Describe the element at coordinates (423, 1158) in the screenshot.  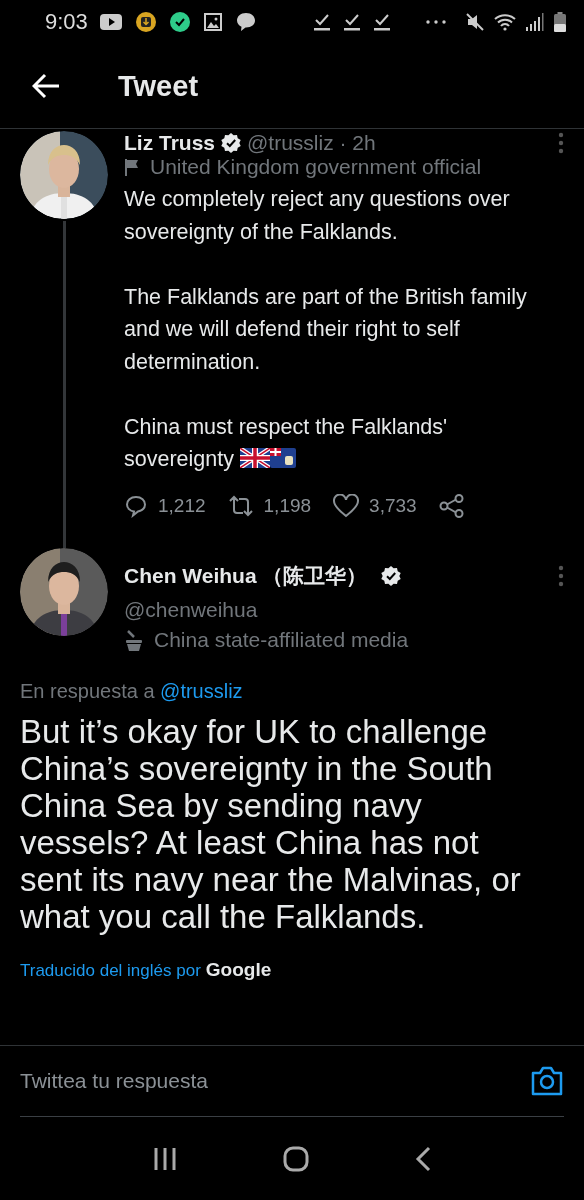
I see `back-button` at that location.